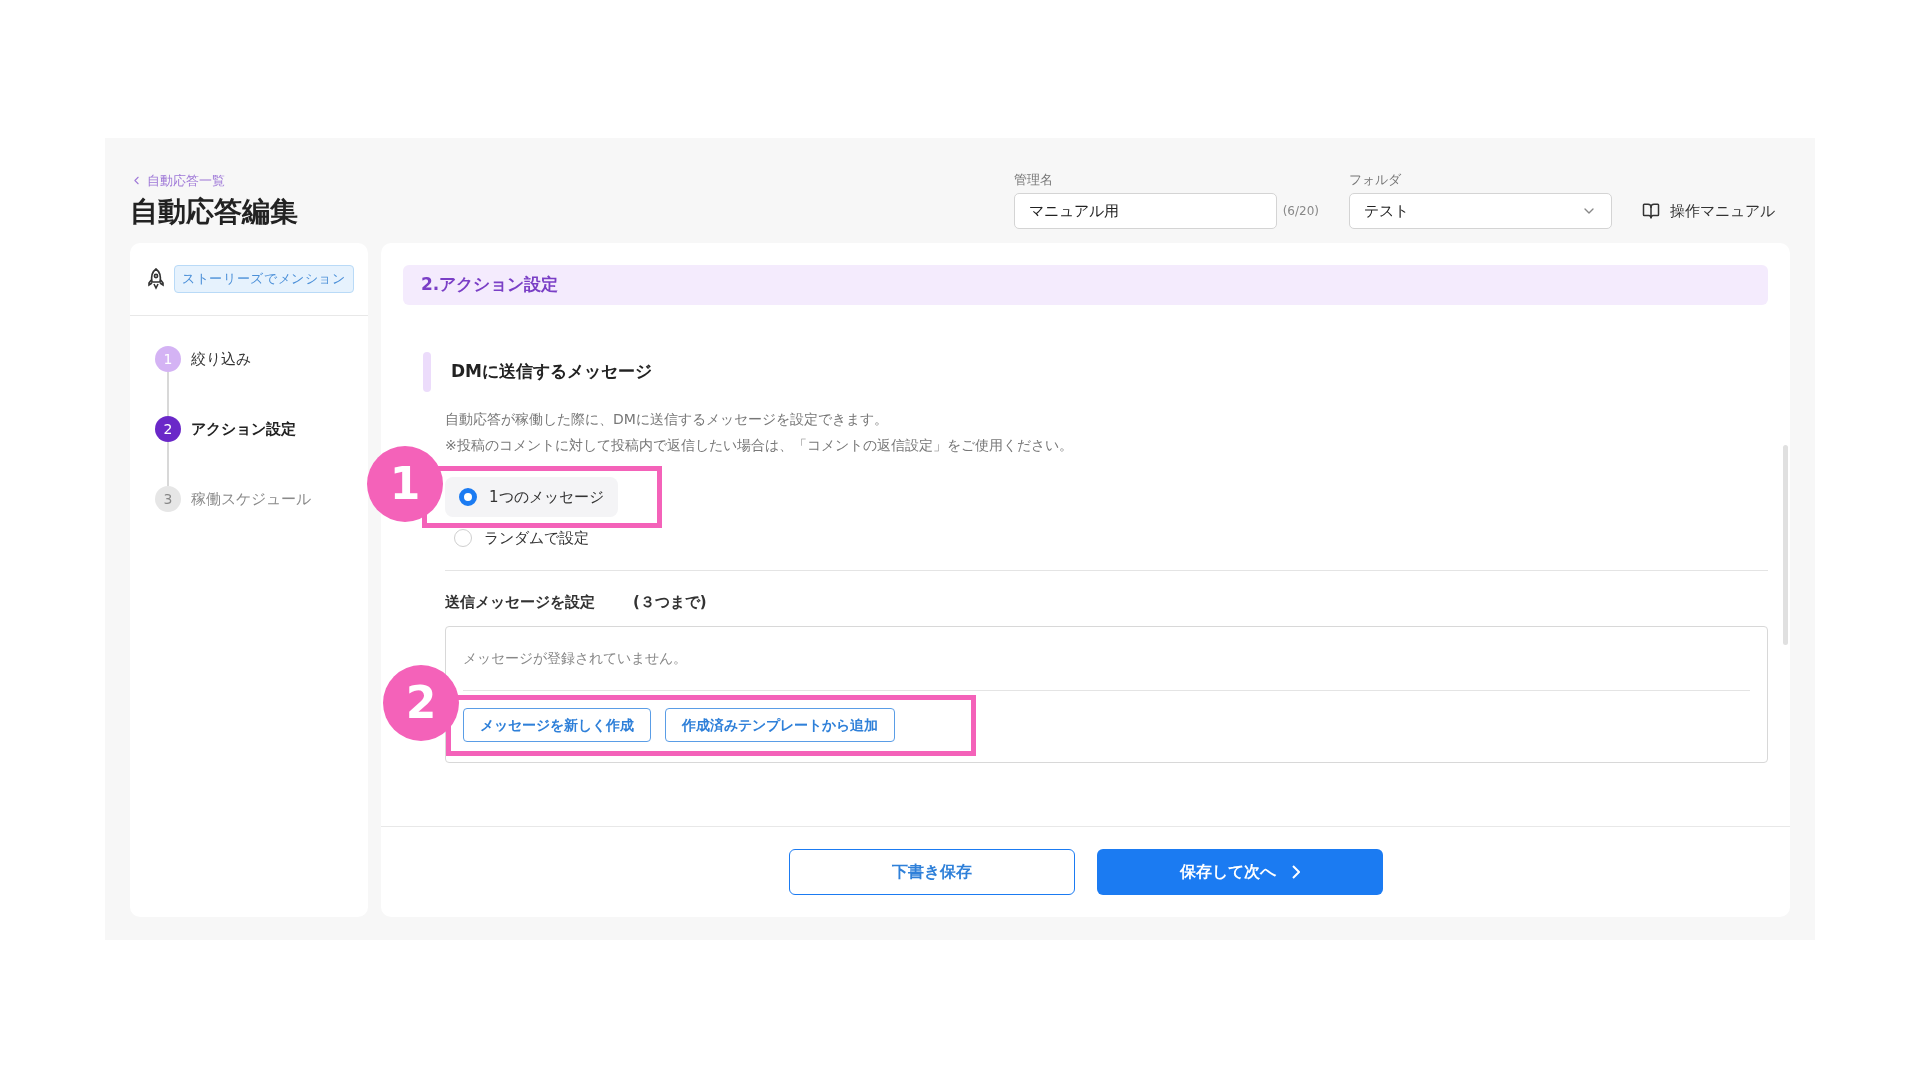  What do you see at coordinates (552, 372) in the screenshot?
I see `subsection-heading: DMに送信するメッセージ` at bounding box center [552, 372].